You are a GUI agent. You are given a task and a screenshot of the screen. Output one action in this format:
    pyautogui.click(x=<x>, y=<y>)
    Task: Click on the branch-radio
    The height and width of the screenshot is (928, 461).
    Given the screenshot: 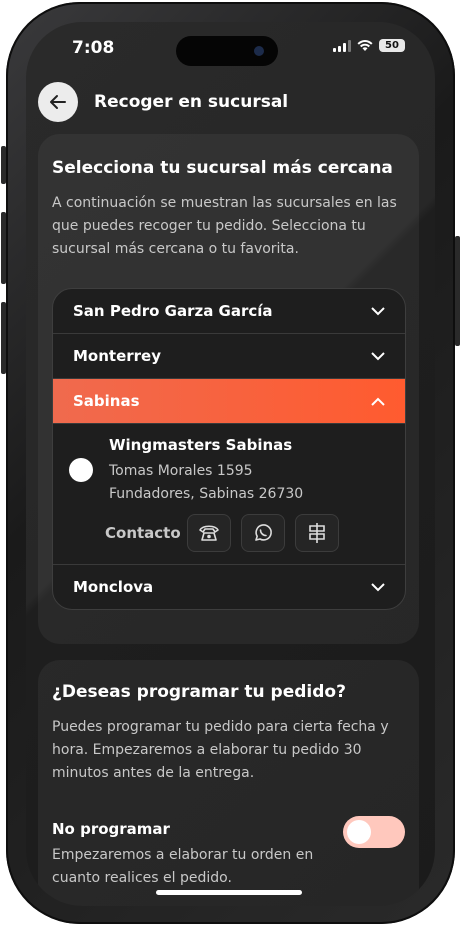 What is the action you would take?
    pyautogui.click(x=81, y=470)
    